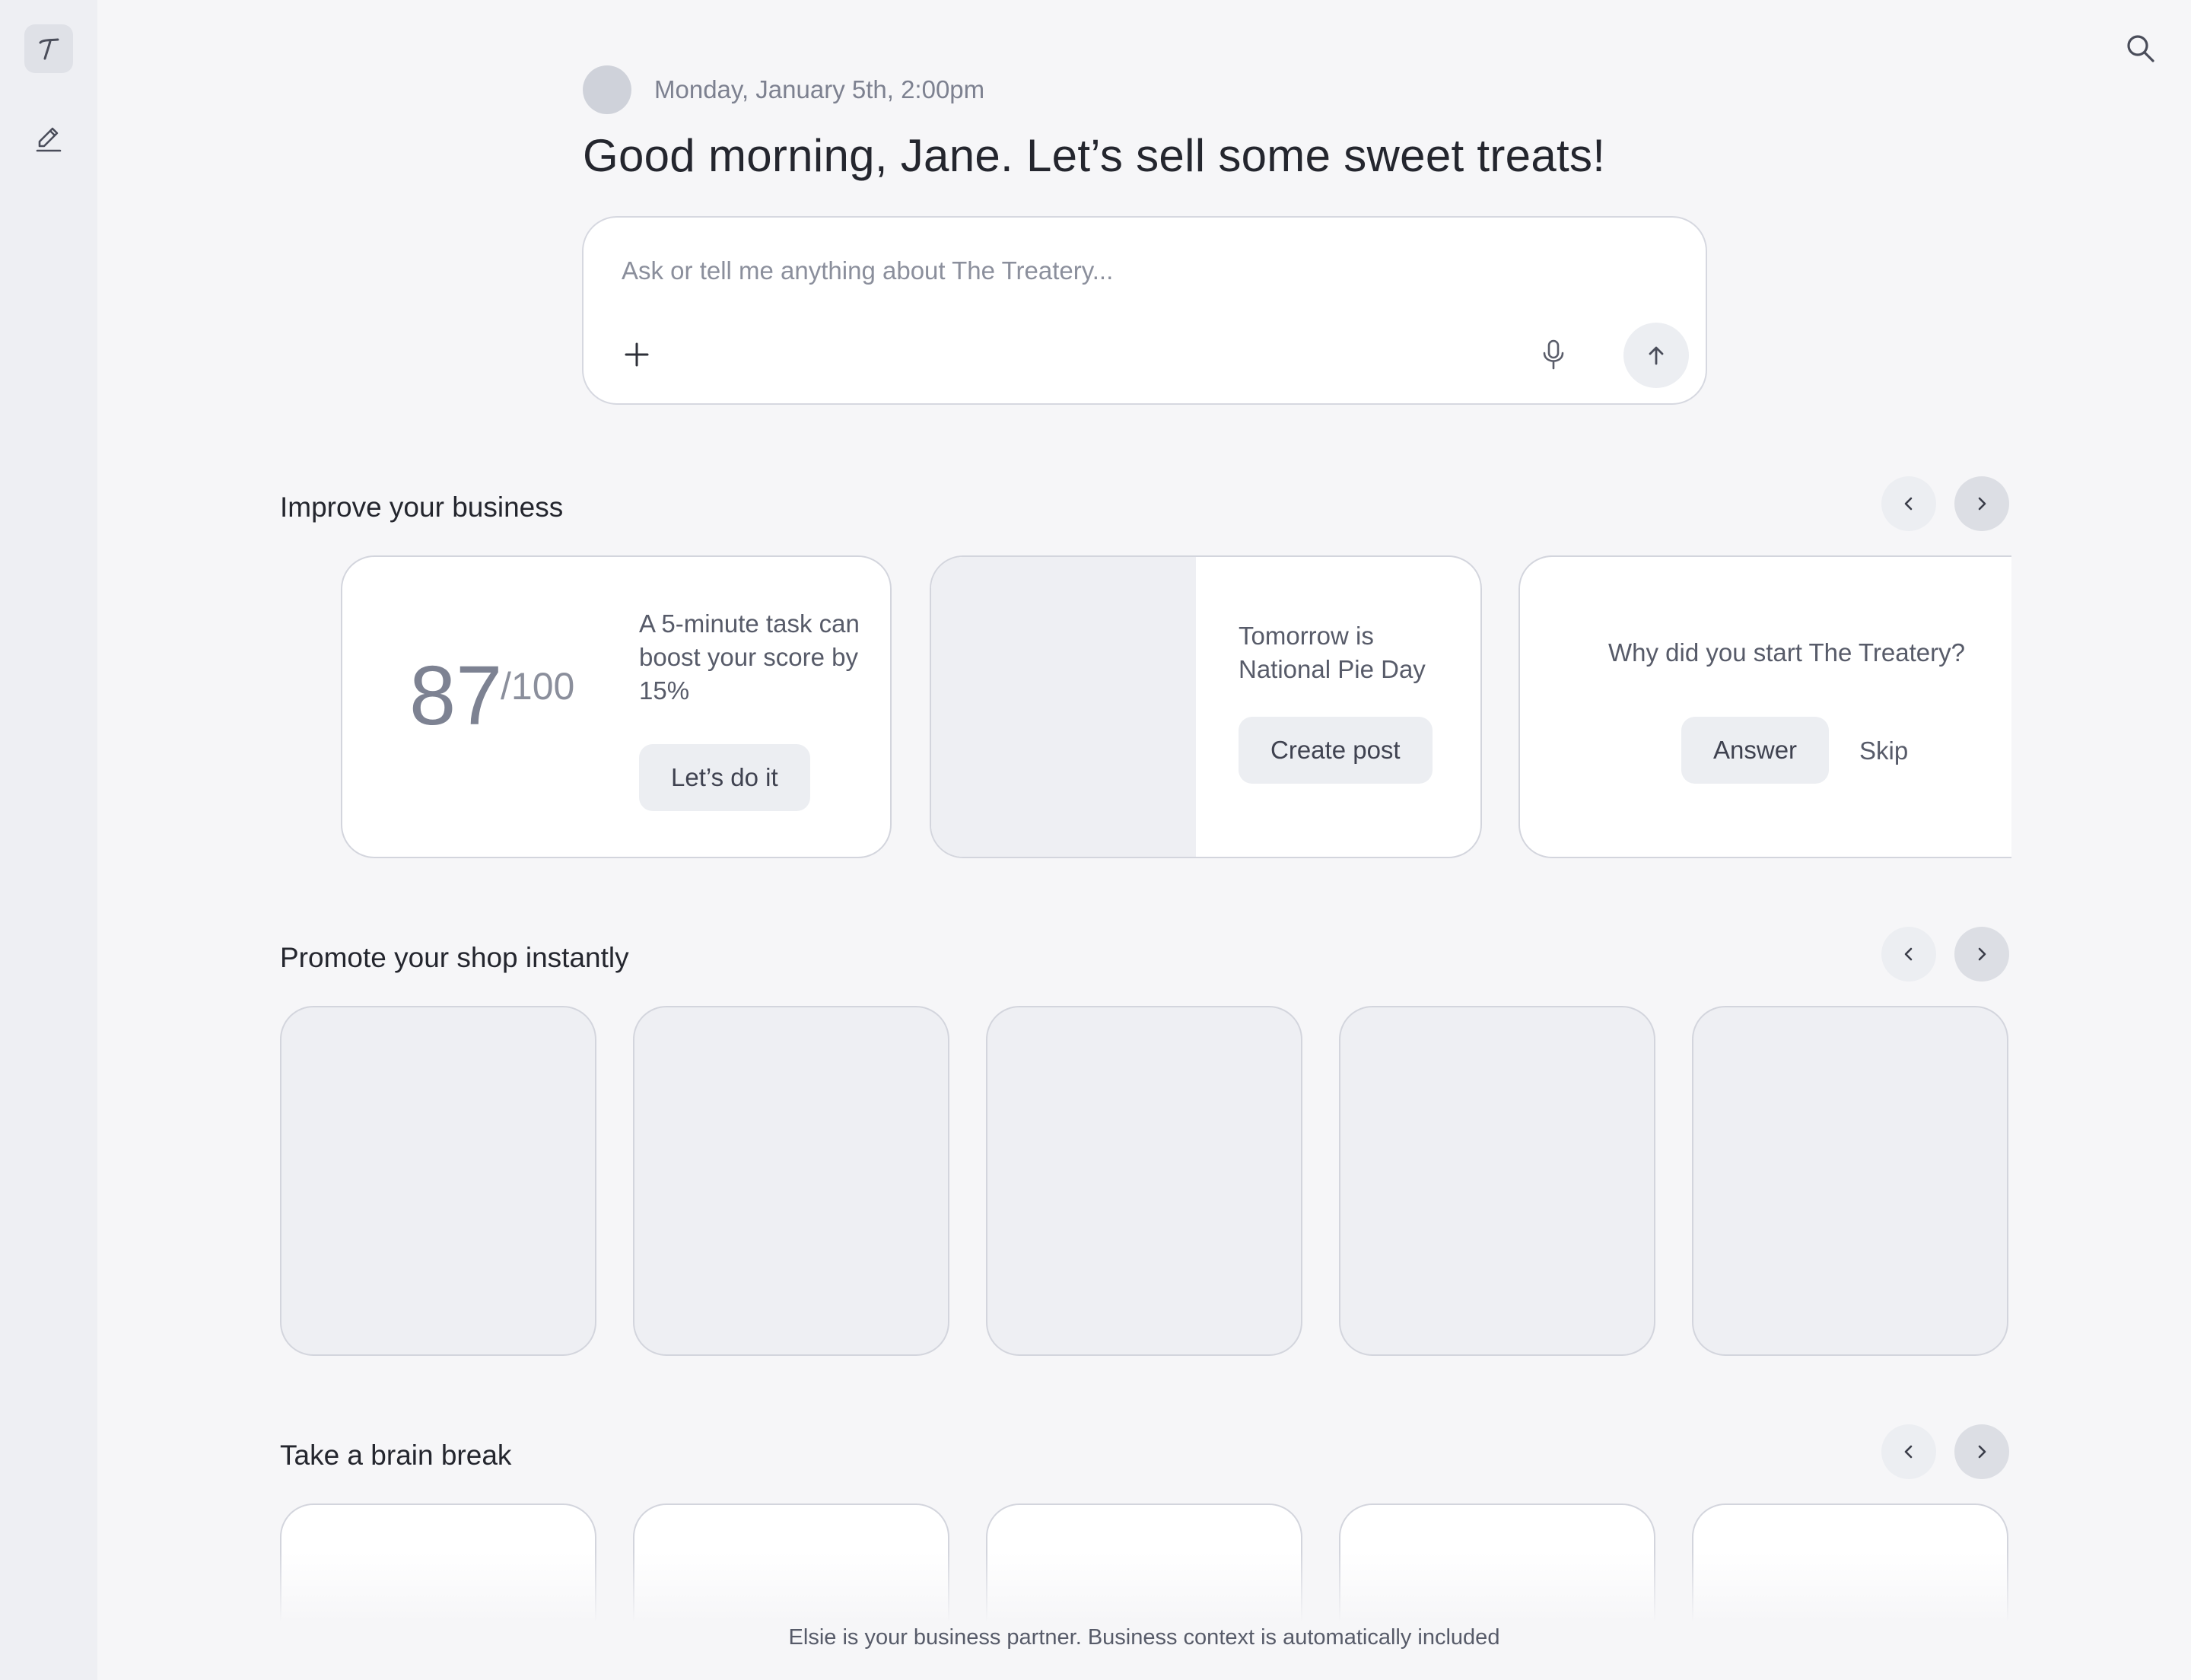 The width and height of the screenshot is (2191, 1680). I want to click on brand-t-icon, so click(49, 49).